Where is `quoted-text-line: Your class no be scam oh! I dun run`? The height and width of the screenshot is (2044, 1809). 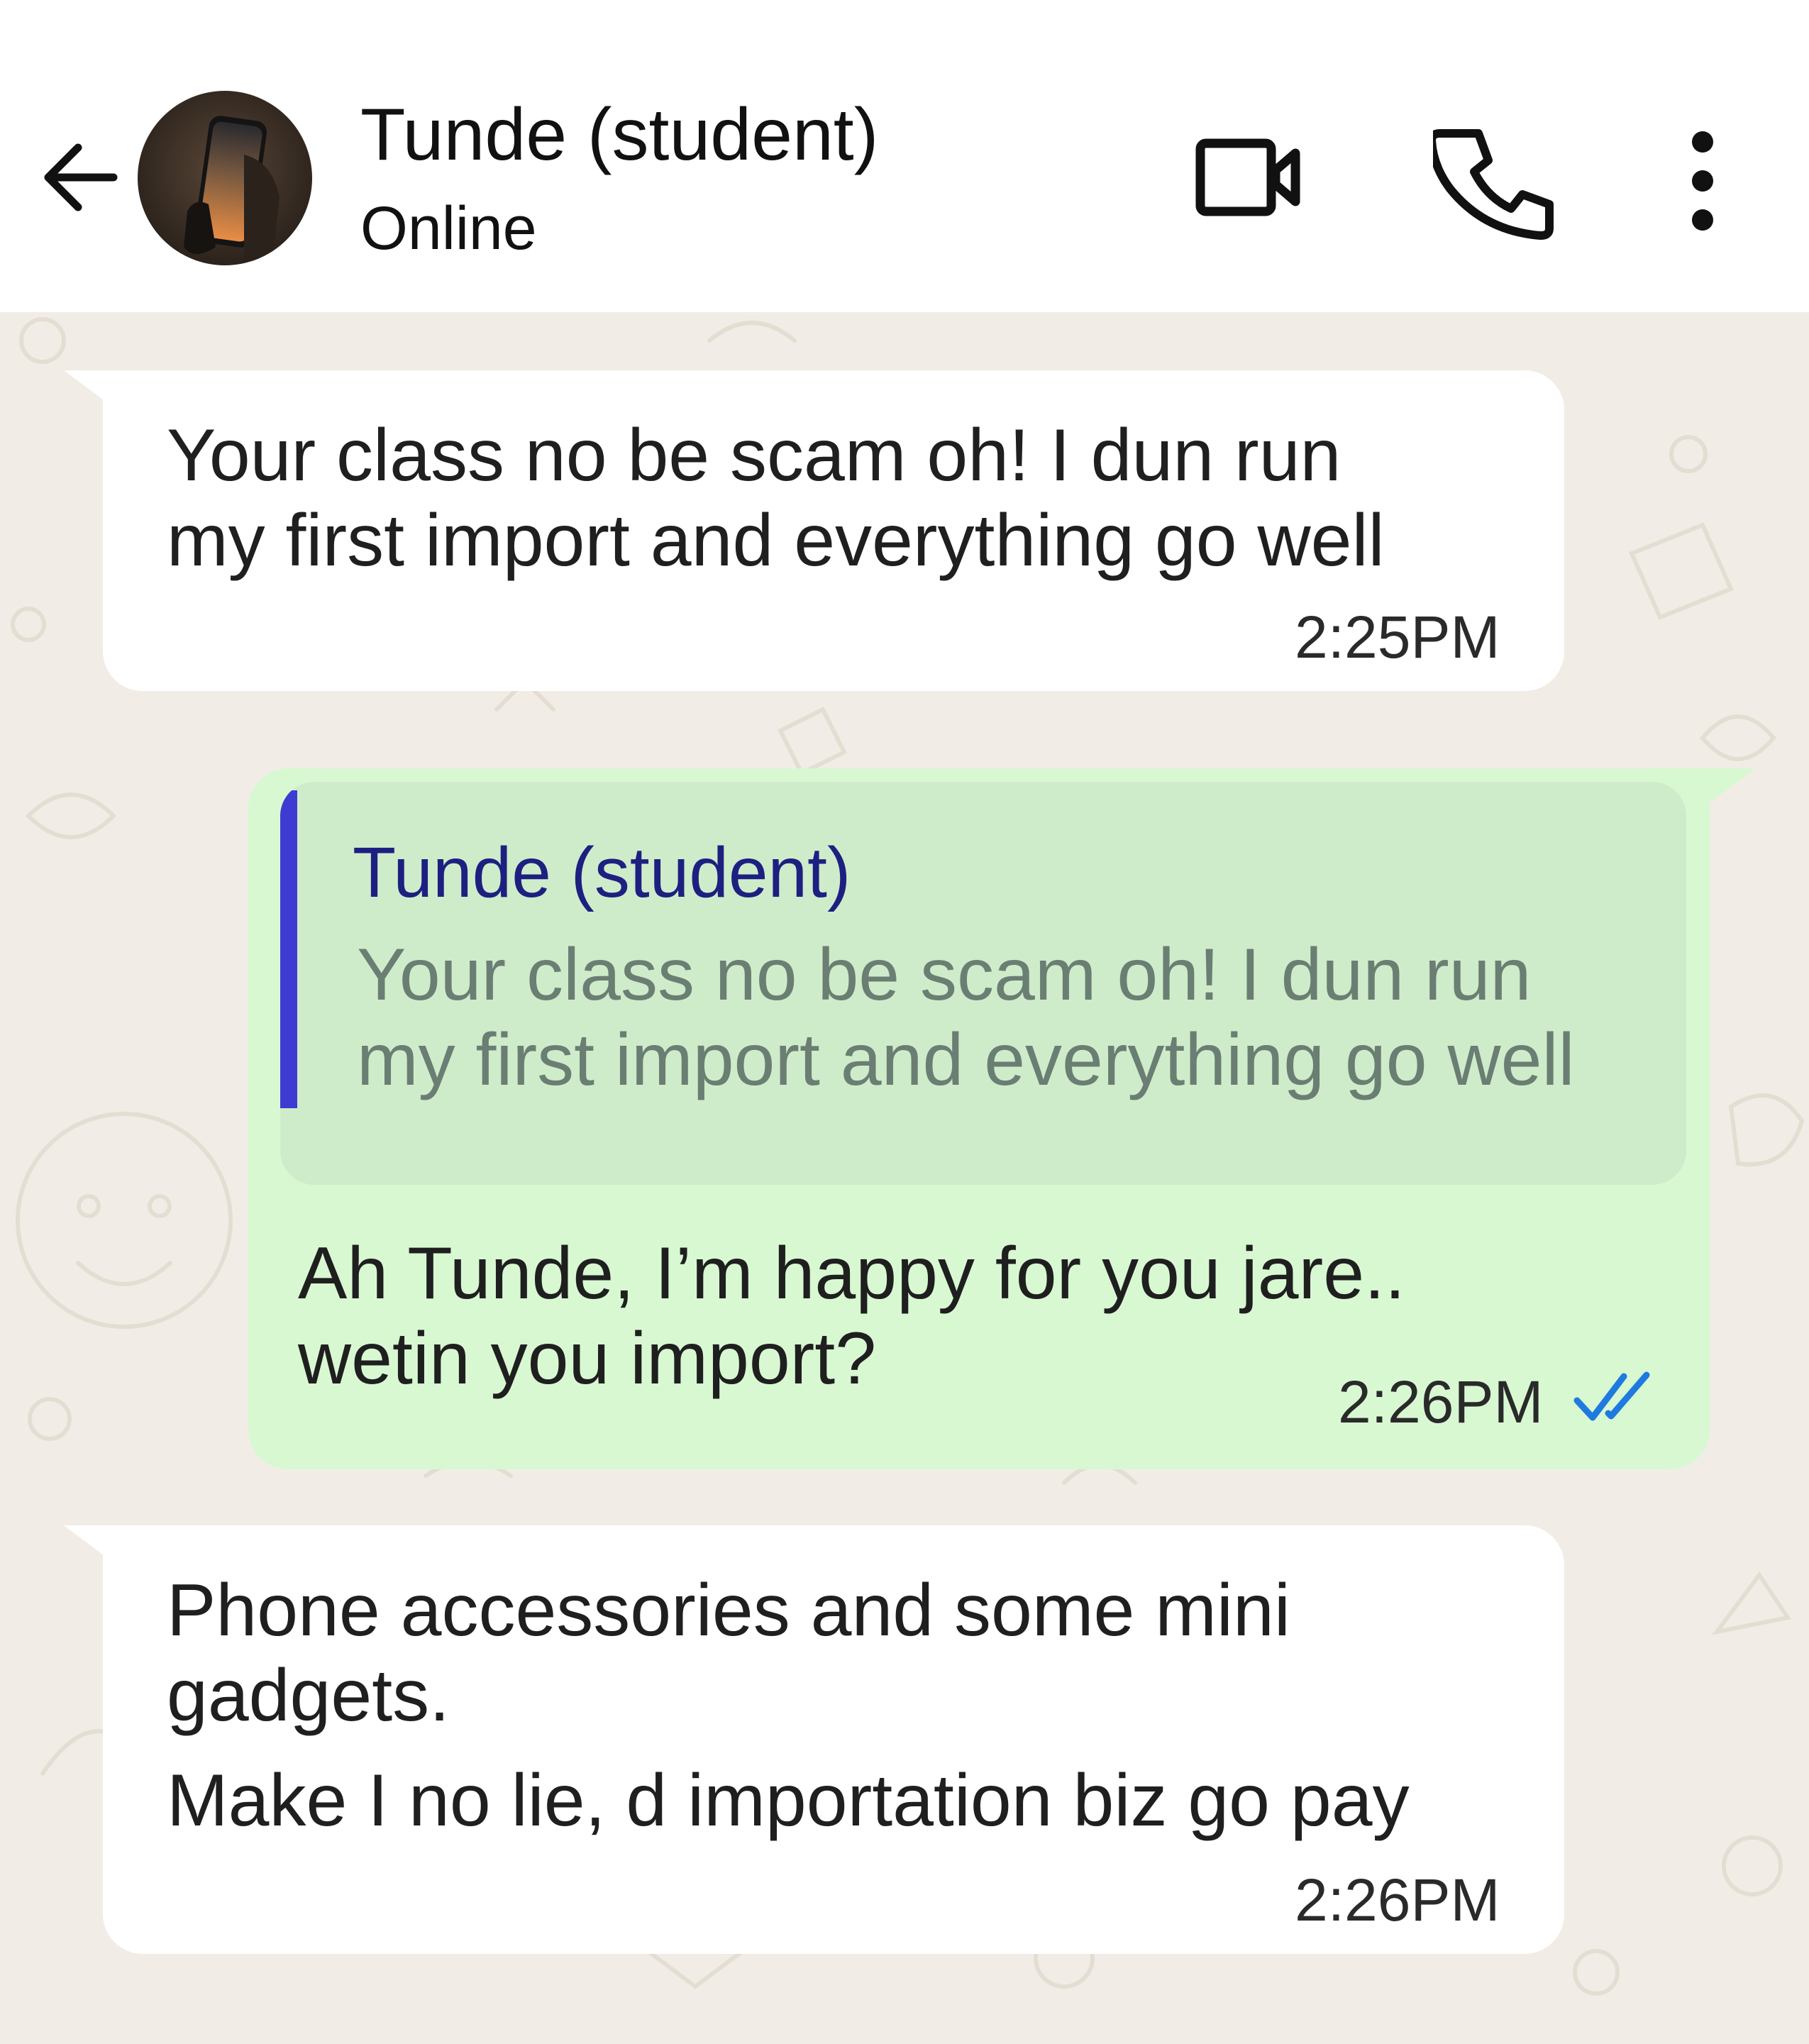 quoted-text-line: Your class no be scam oh! I dun run is located at coordinates (945, 975).